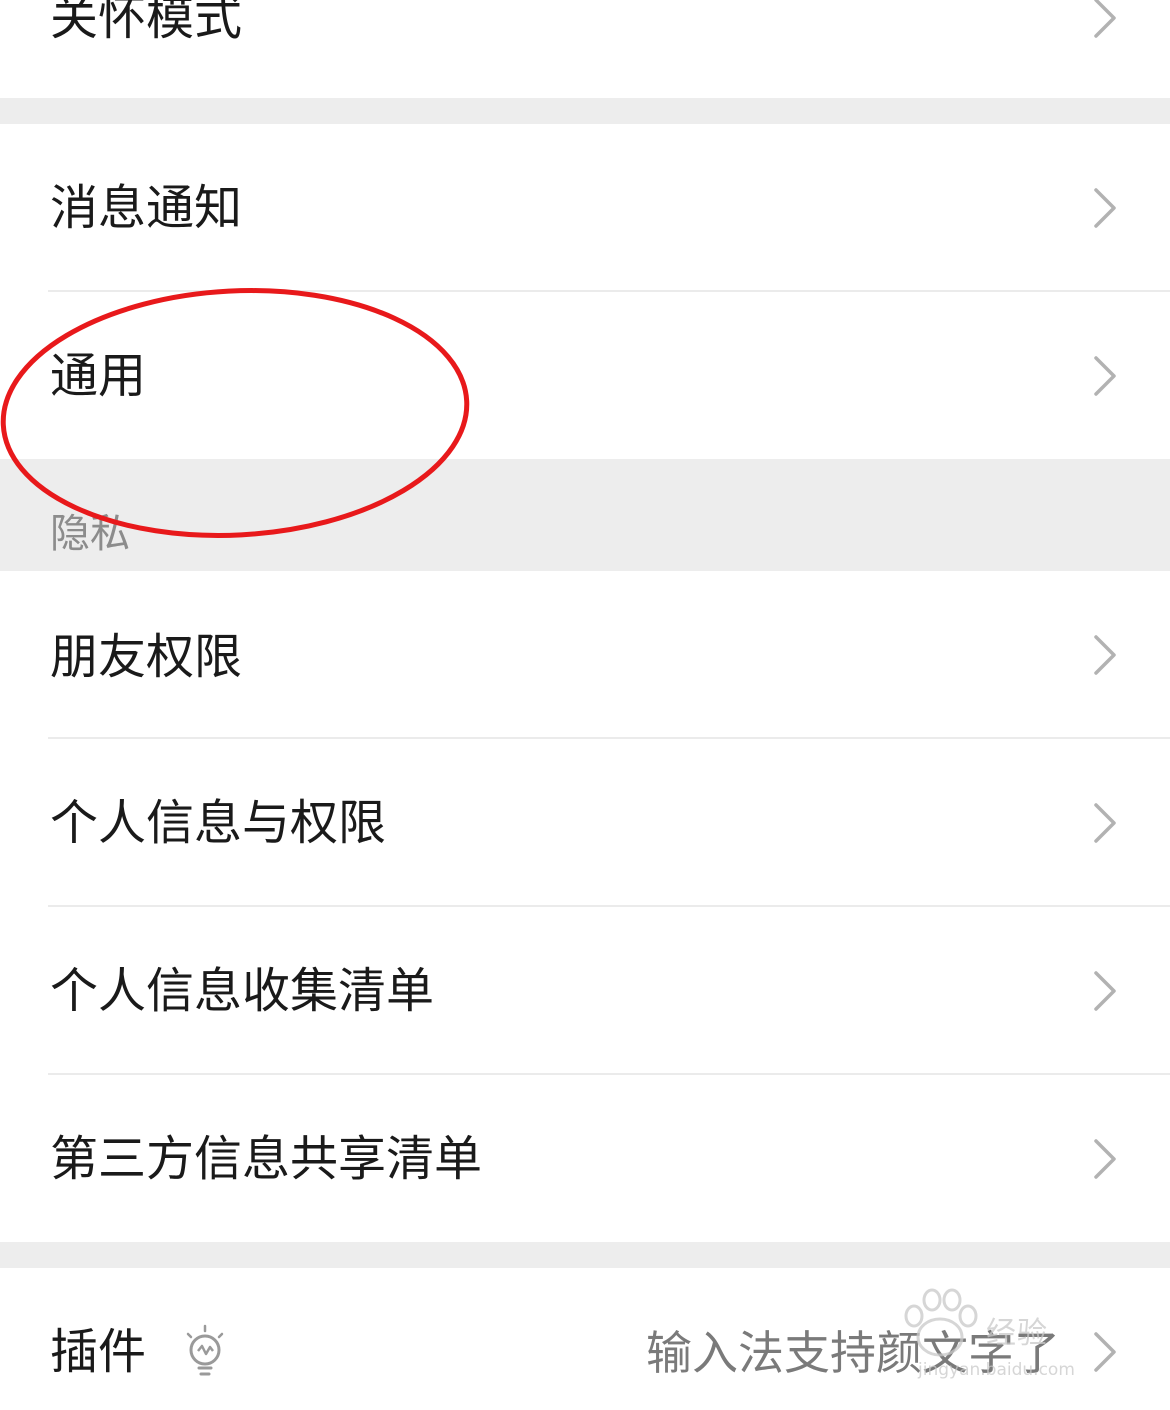 The image size is (1170, 1410). I want to click on settings-row-label: 个人信息收集清单, so click(242, 991).